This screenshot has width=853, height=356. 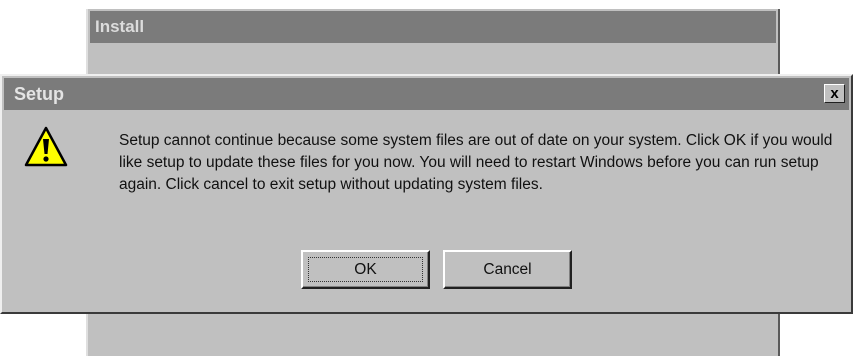 I want to click on cancel-button-label: Cancel, so click(x=507, y=269).